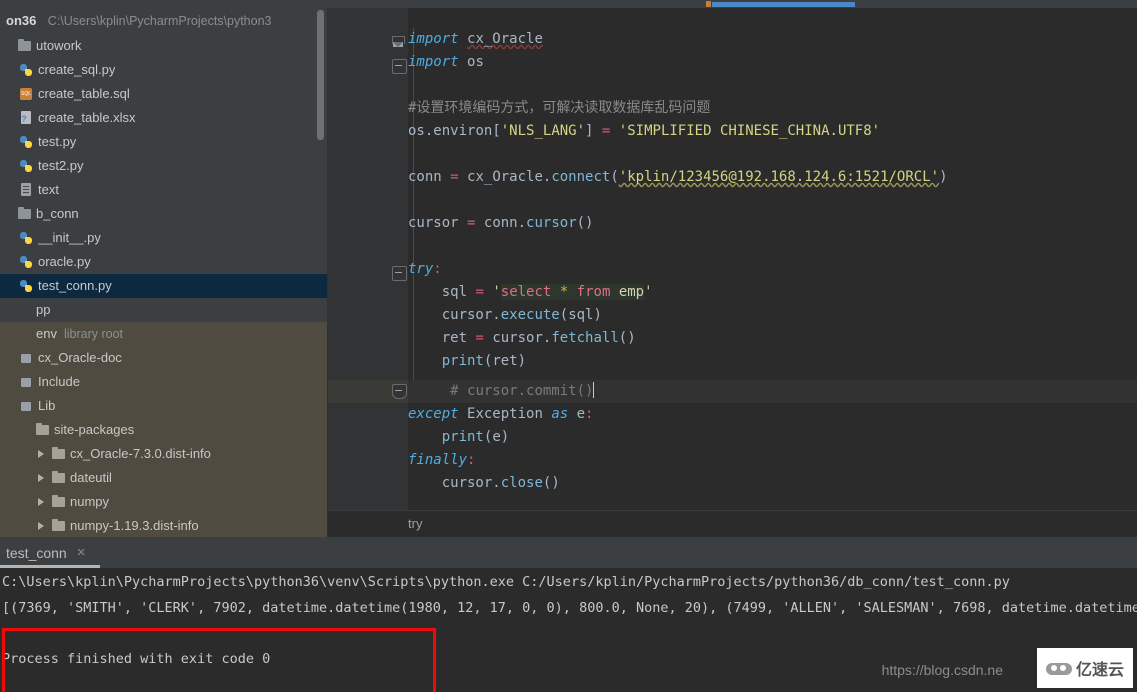  I want to click on folder-icon, so click(26, 46).